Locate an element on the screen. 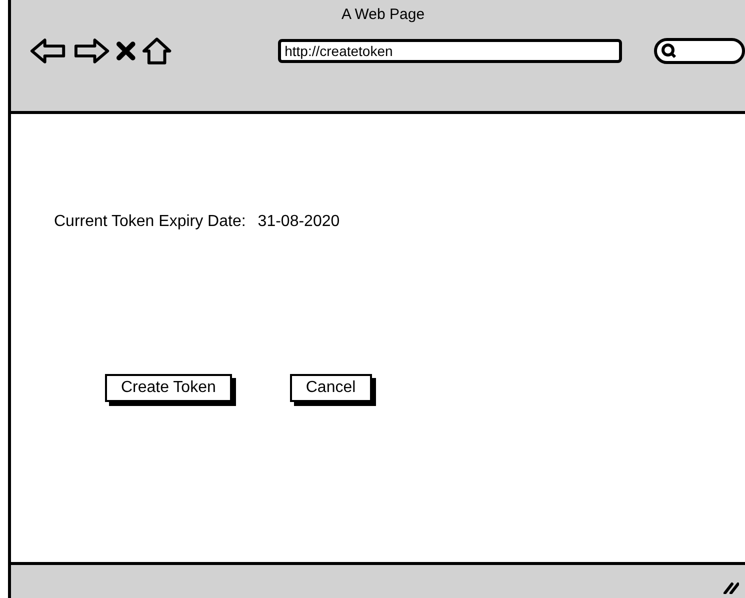 The image size is (745, 598). expiry-date: 31-08-2020 is located at coordinates (299, 222).